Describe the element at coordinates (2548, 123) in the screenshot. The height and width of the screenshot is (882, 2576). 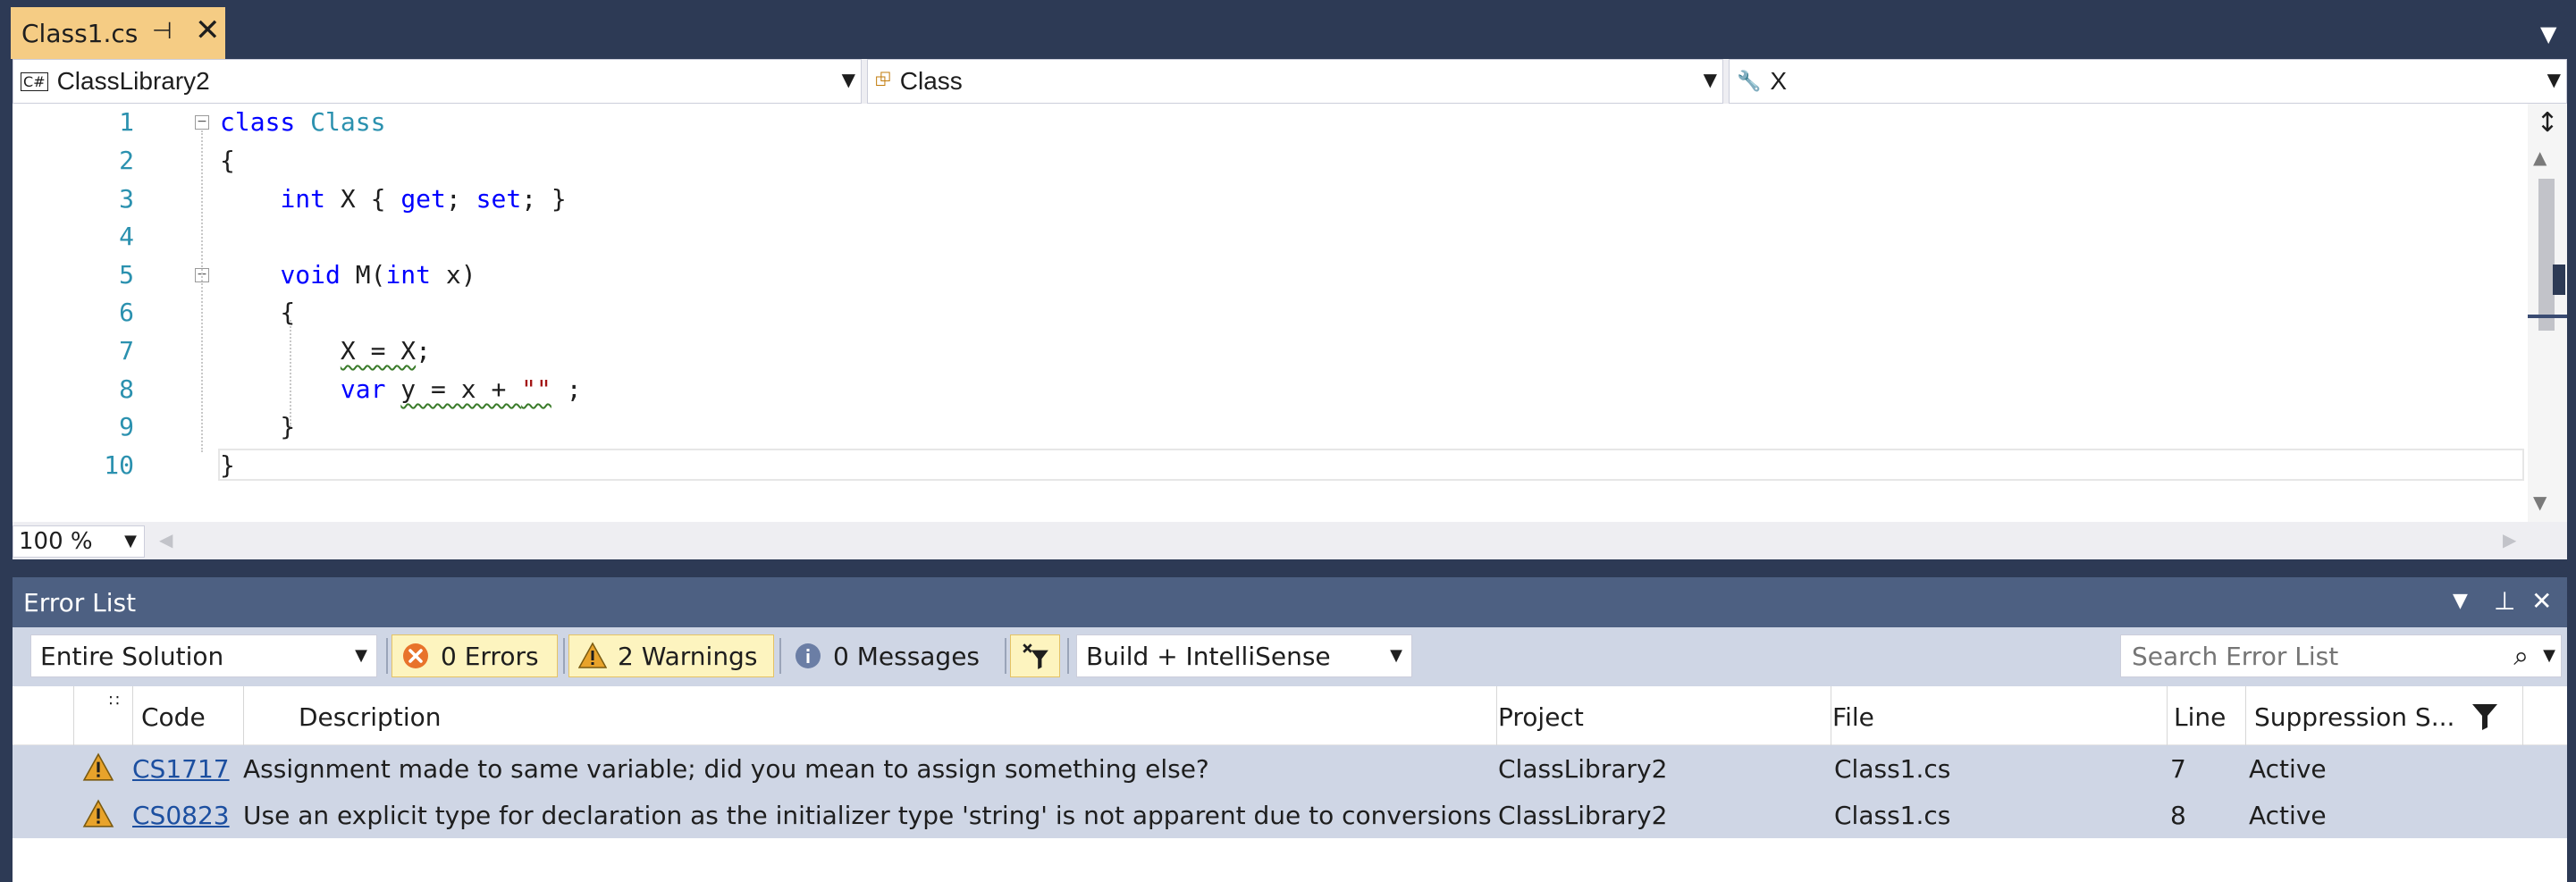
I see `split-window-icon: ↕` at that location.